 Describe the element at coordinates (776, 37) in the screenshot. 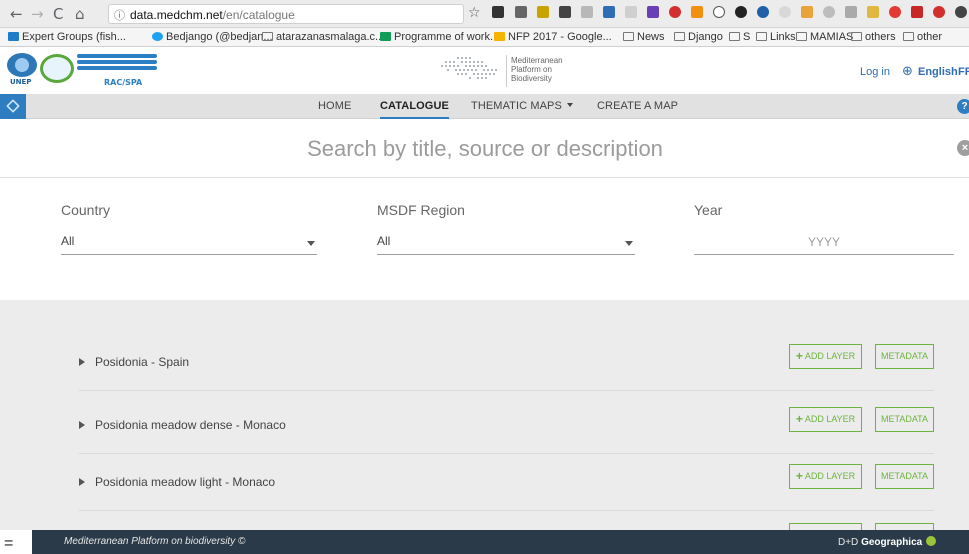

I see `bookmark-folder: Links` at that location.